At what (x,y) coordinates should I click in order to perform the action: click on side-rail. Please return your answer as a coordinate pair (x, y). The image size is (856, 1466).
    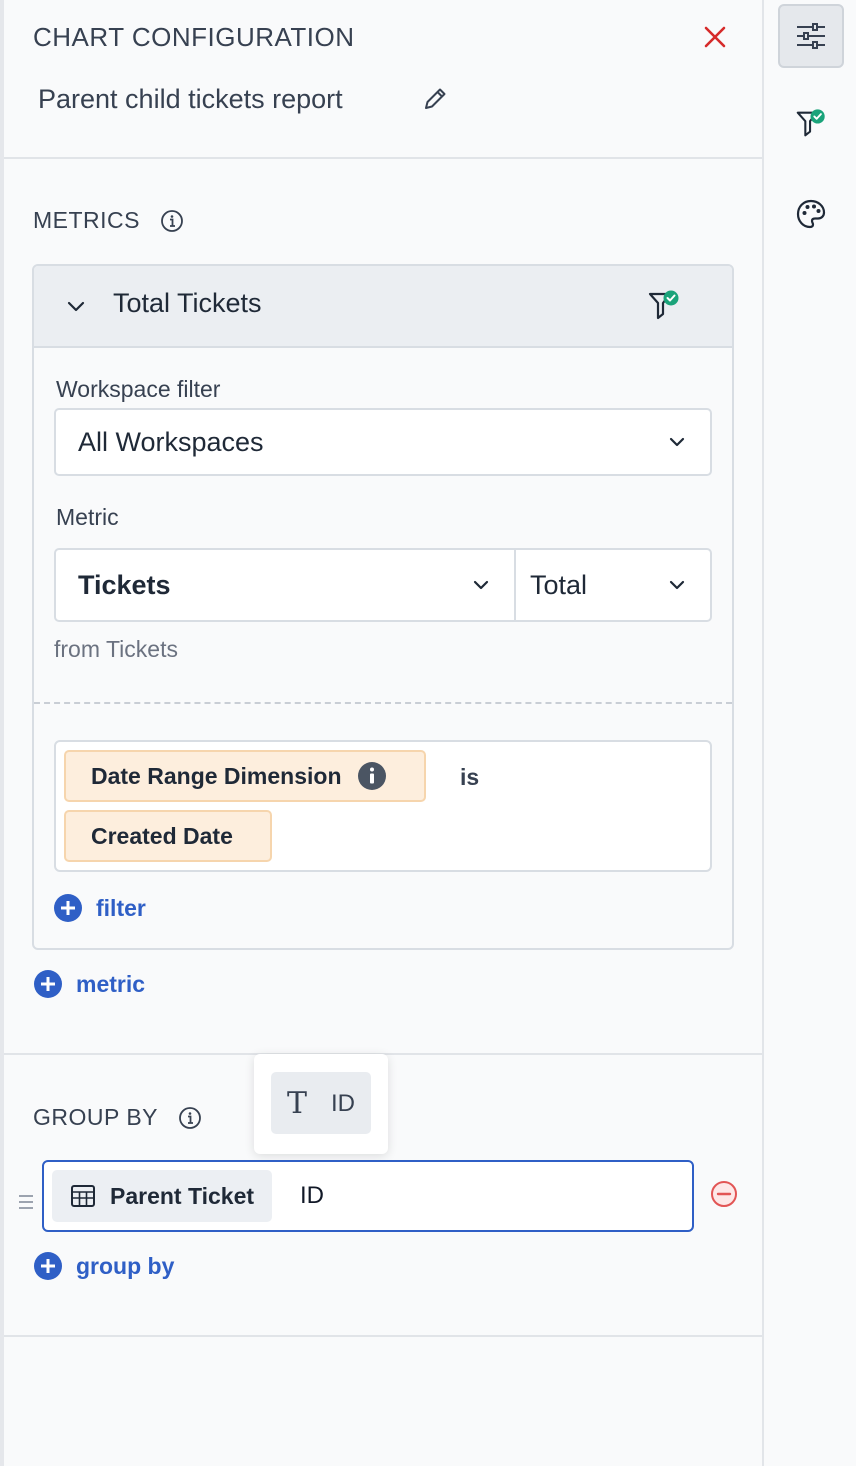
    Looking at the image, I should click on (810, 733).